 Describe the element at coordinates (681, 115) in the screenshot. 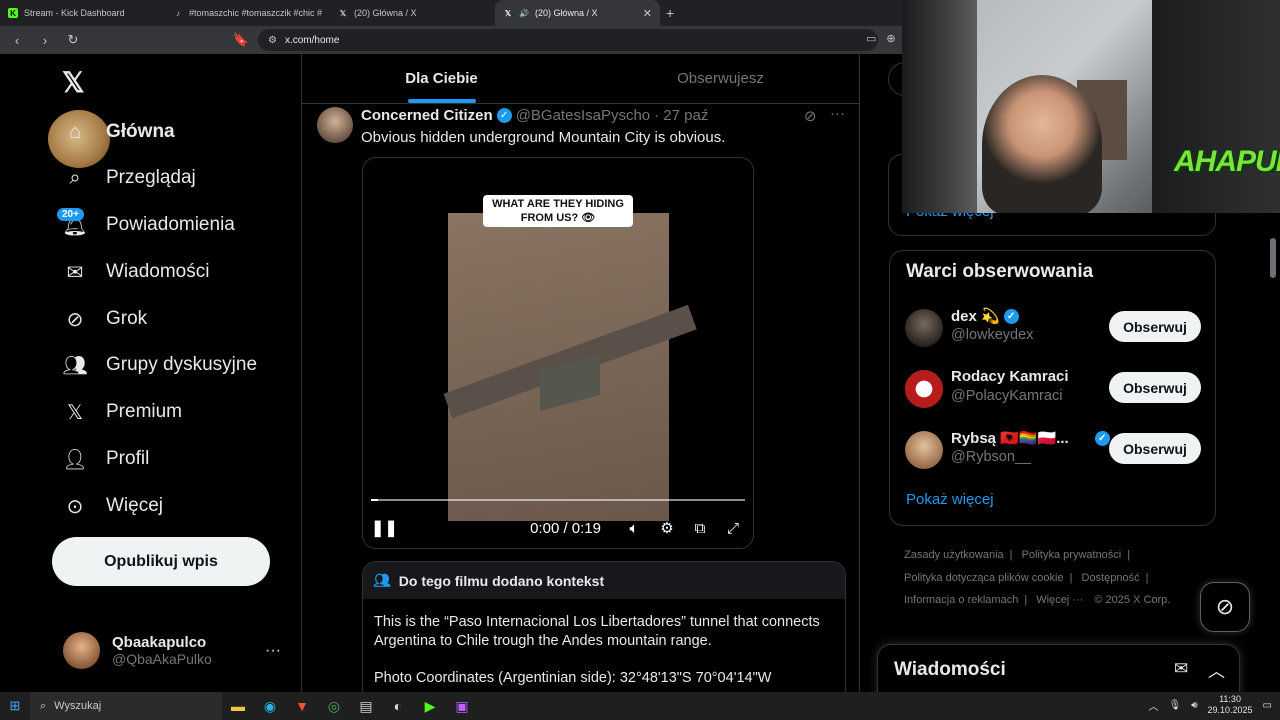

I see `tweet-time: · 27 paź` at that location.